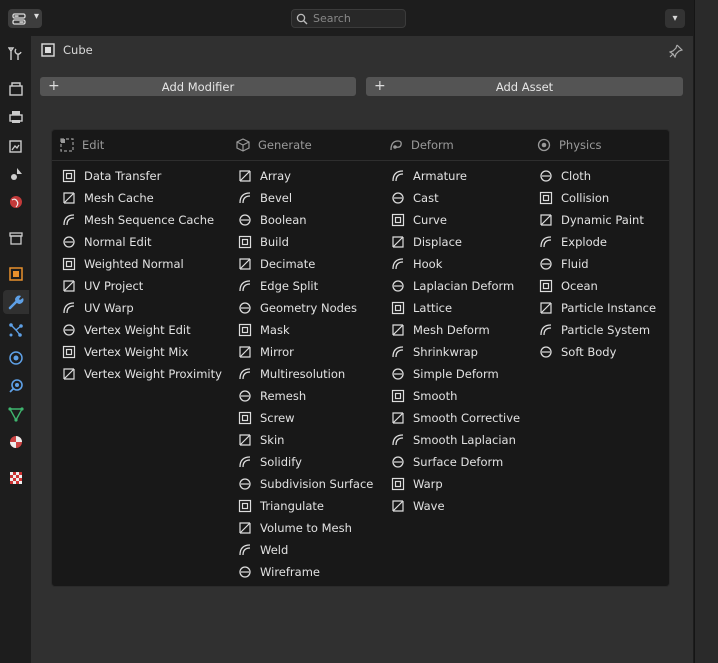 The image size is (718, 663). Describe the element at coordinates (597, 220) in the screenshot. I see `menu-item-dynamic-paint: Dynamic Paint` at that location.